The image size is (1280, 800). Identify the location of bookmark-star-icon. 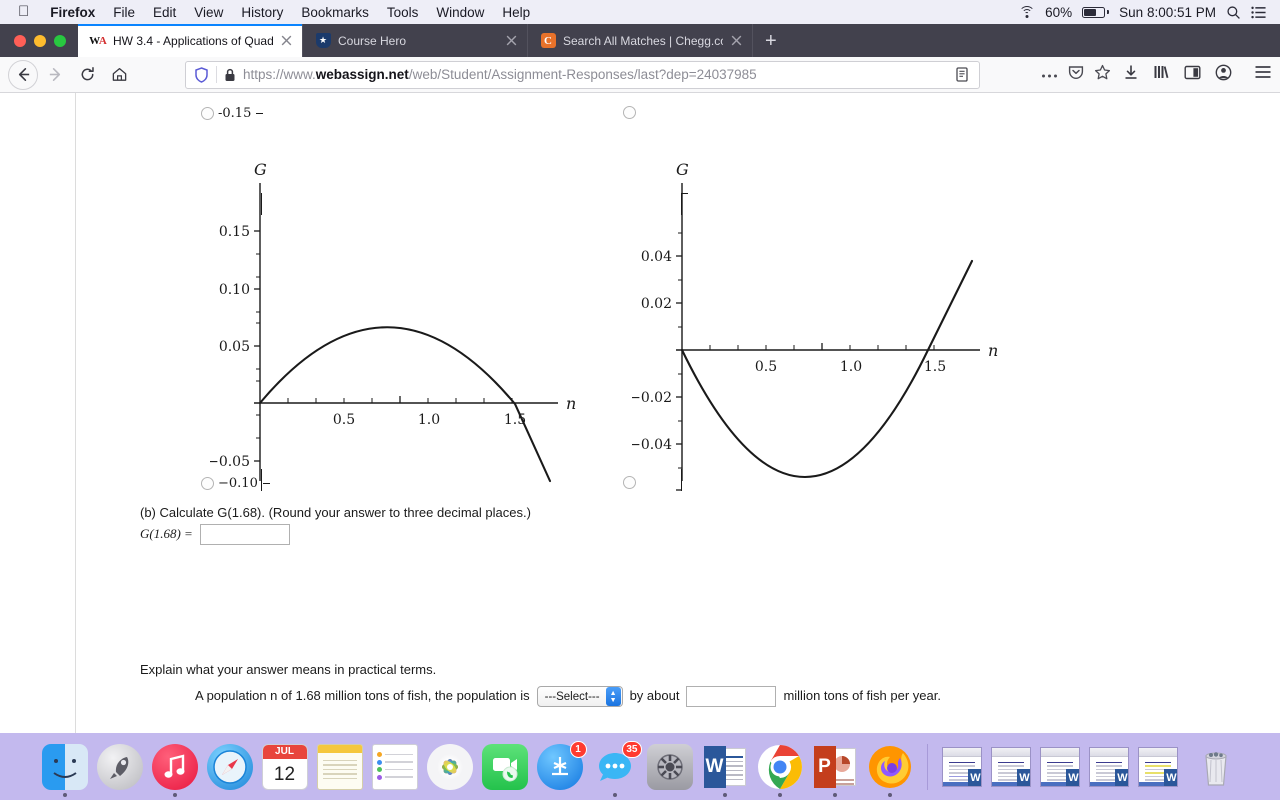
(1102, 75).